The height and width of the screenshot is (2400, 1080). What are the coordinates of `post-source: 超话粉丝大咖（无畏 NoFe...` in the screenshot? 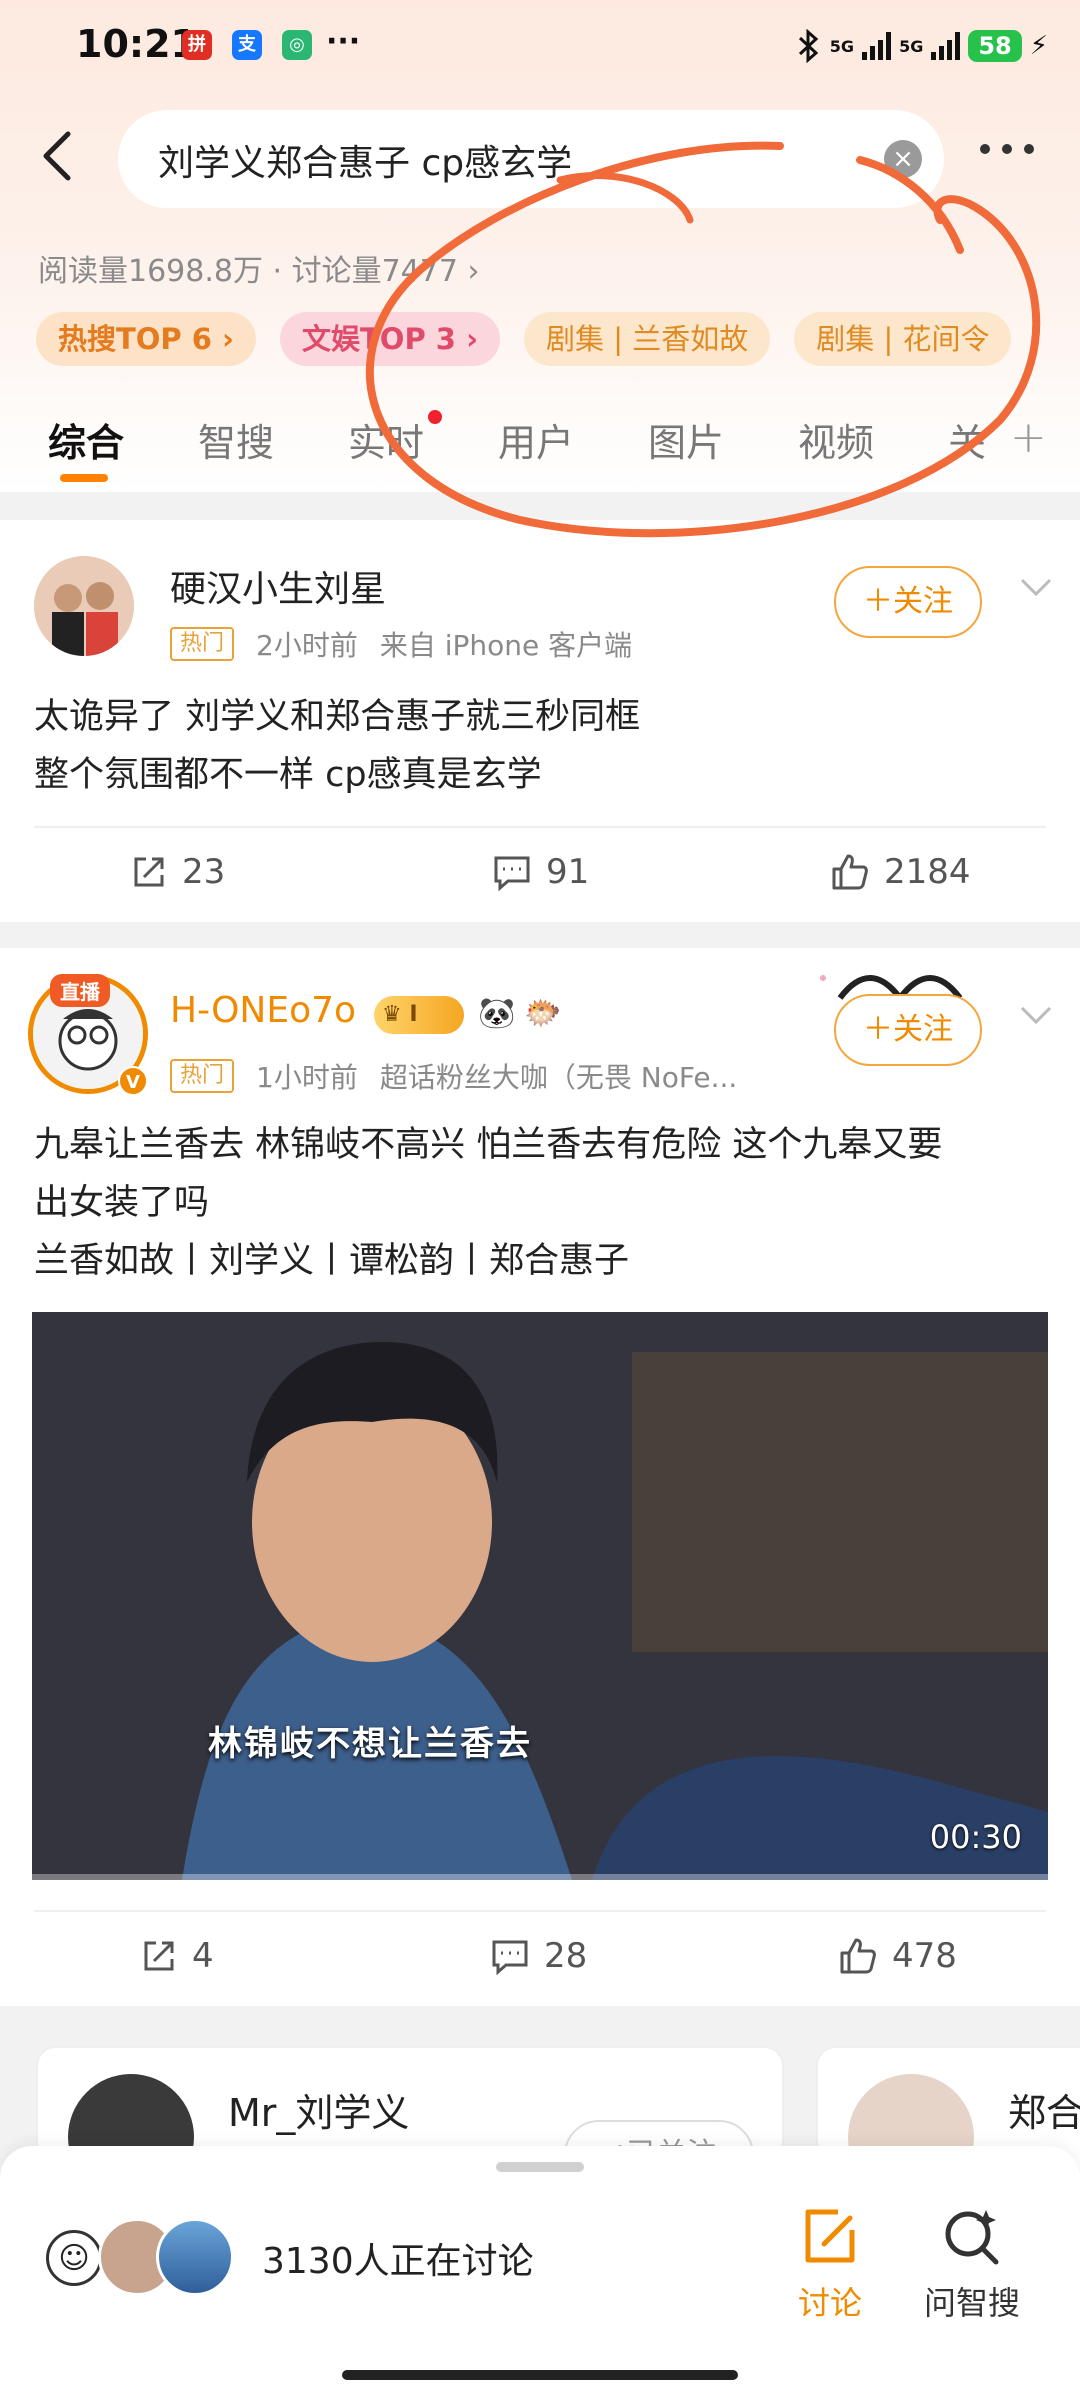 It's located at (558, 1077).